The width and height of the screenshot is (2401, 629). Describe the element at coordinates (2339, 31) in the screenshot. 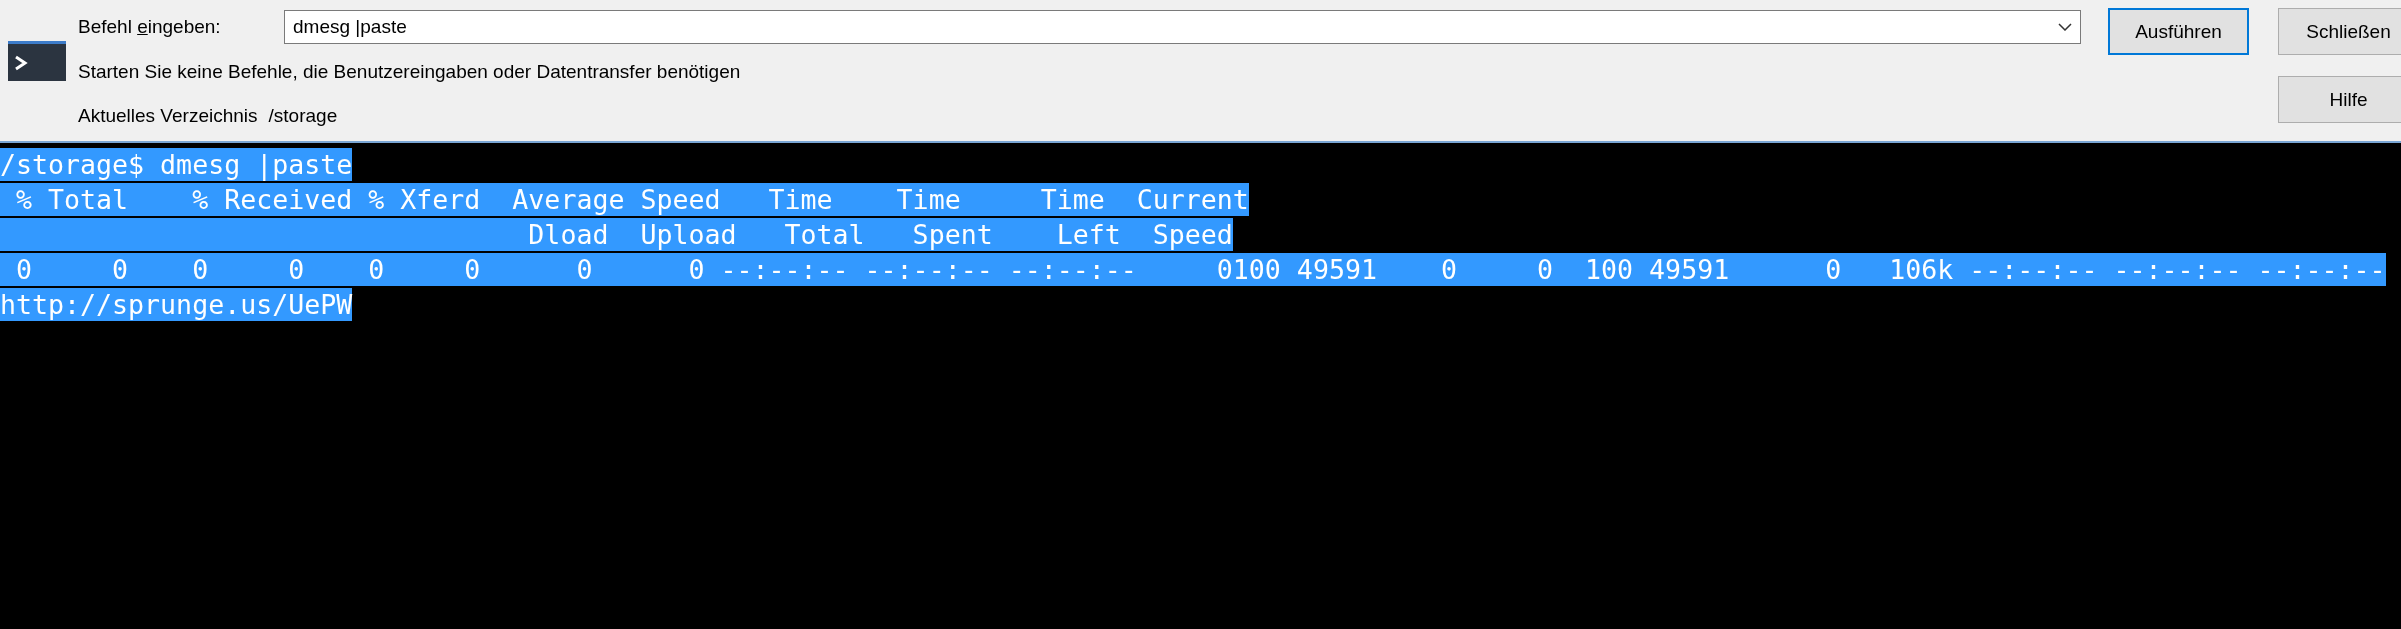

I see `dialog-button: Schließen` at that location.